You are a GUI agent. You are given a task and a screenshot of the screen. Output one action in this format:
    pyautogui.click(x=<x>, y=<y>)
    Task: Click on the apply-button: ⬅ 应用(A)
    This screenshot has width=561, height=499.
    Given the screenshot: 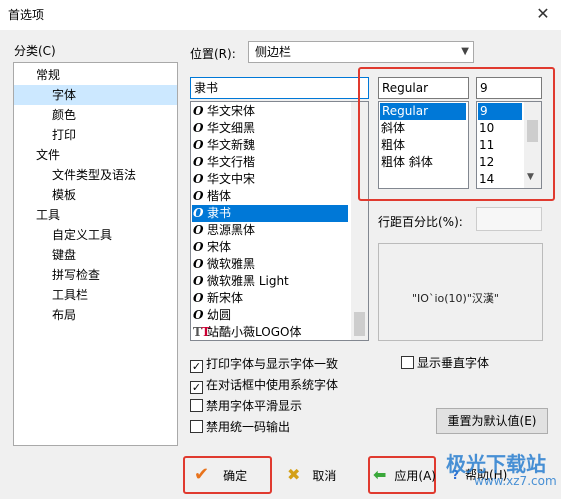 What is the action you would take?
    pyautogui.click(x=404, y=475)
    